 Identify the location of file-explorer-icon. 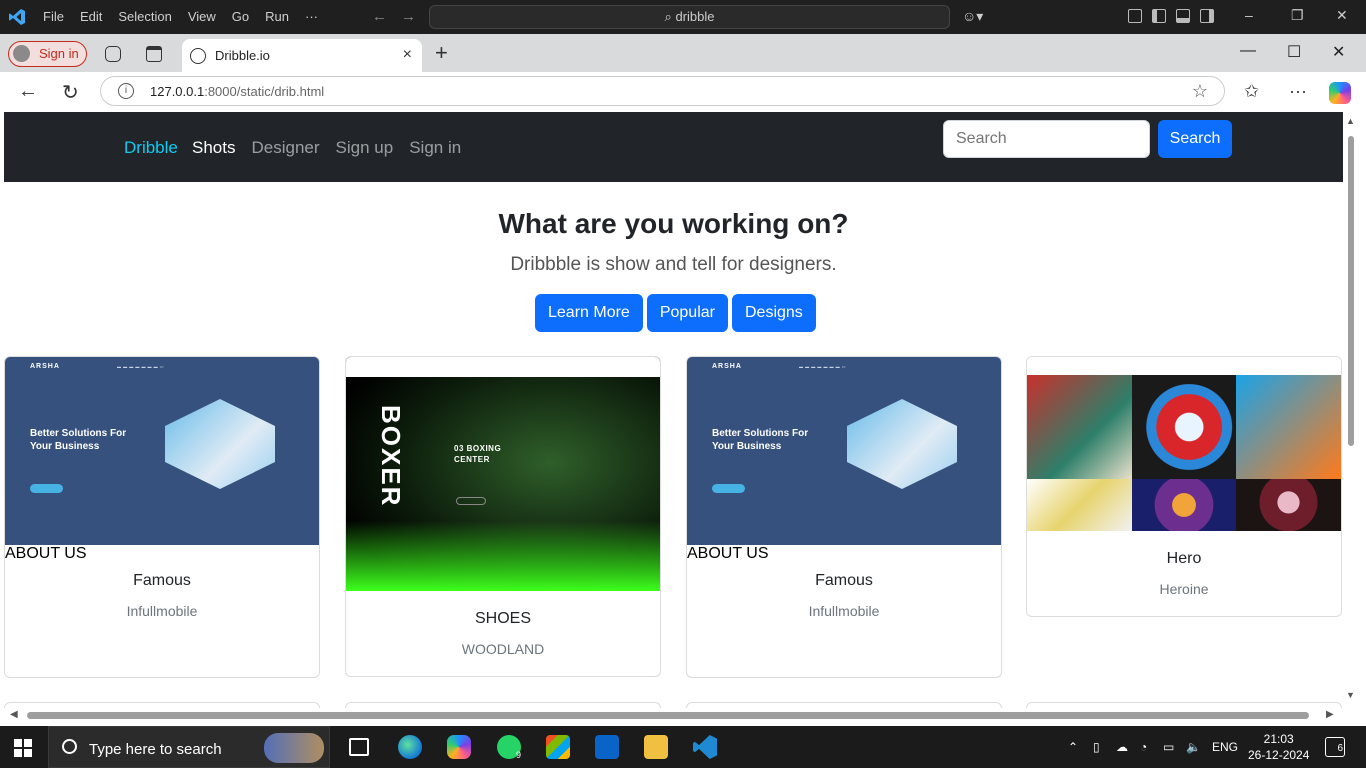
(656, 747).